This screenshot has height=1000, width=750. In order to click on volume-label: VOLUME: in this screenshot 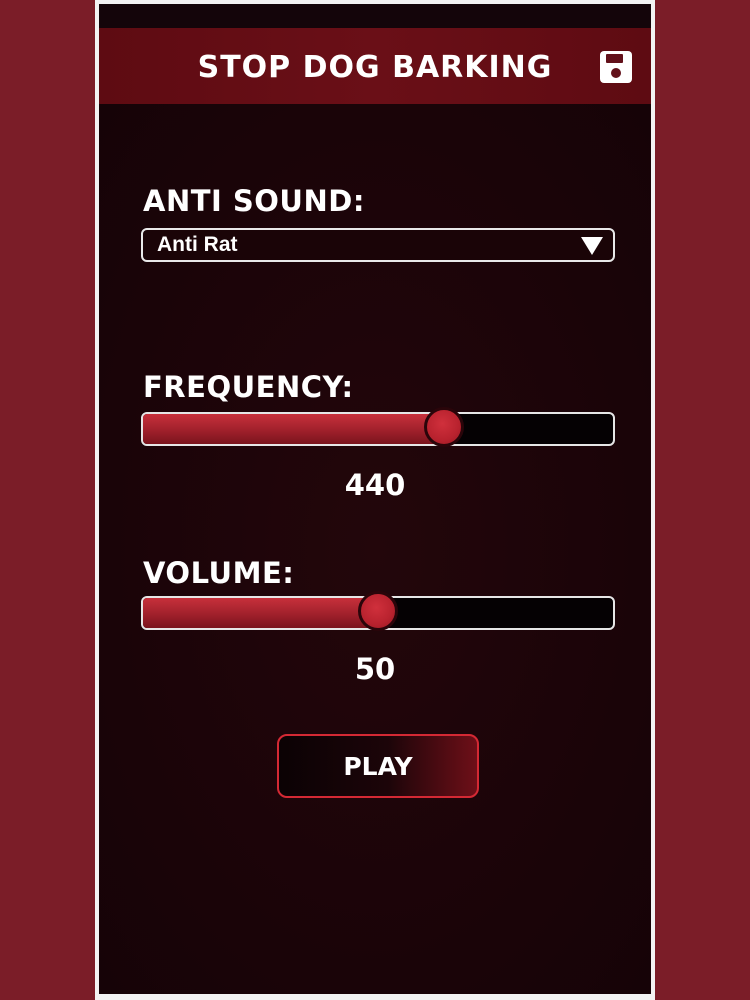, I will do `click(219, 573)`.